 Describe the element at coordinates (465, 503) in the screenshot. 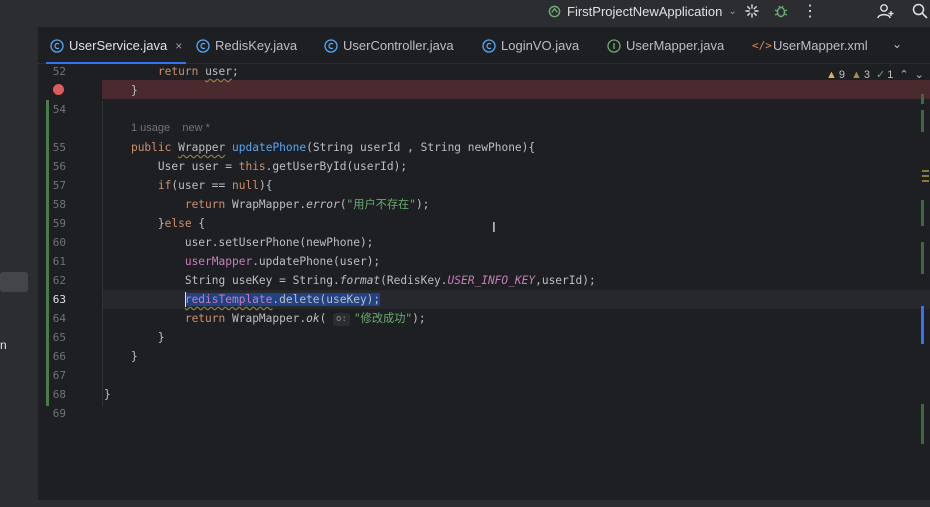

I see `status-bar` at that location.